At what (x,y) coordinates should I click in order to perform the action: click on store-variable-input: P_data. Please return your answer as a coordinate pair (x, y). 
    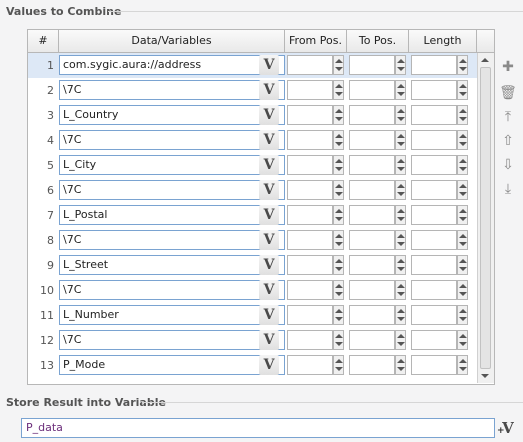
    Looking at the image, I should click on (258, 428).